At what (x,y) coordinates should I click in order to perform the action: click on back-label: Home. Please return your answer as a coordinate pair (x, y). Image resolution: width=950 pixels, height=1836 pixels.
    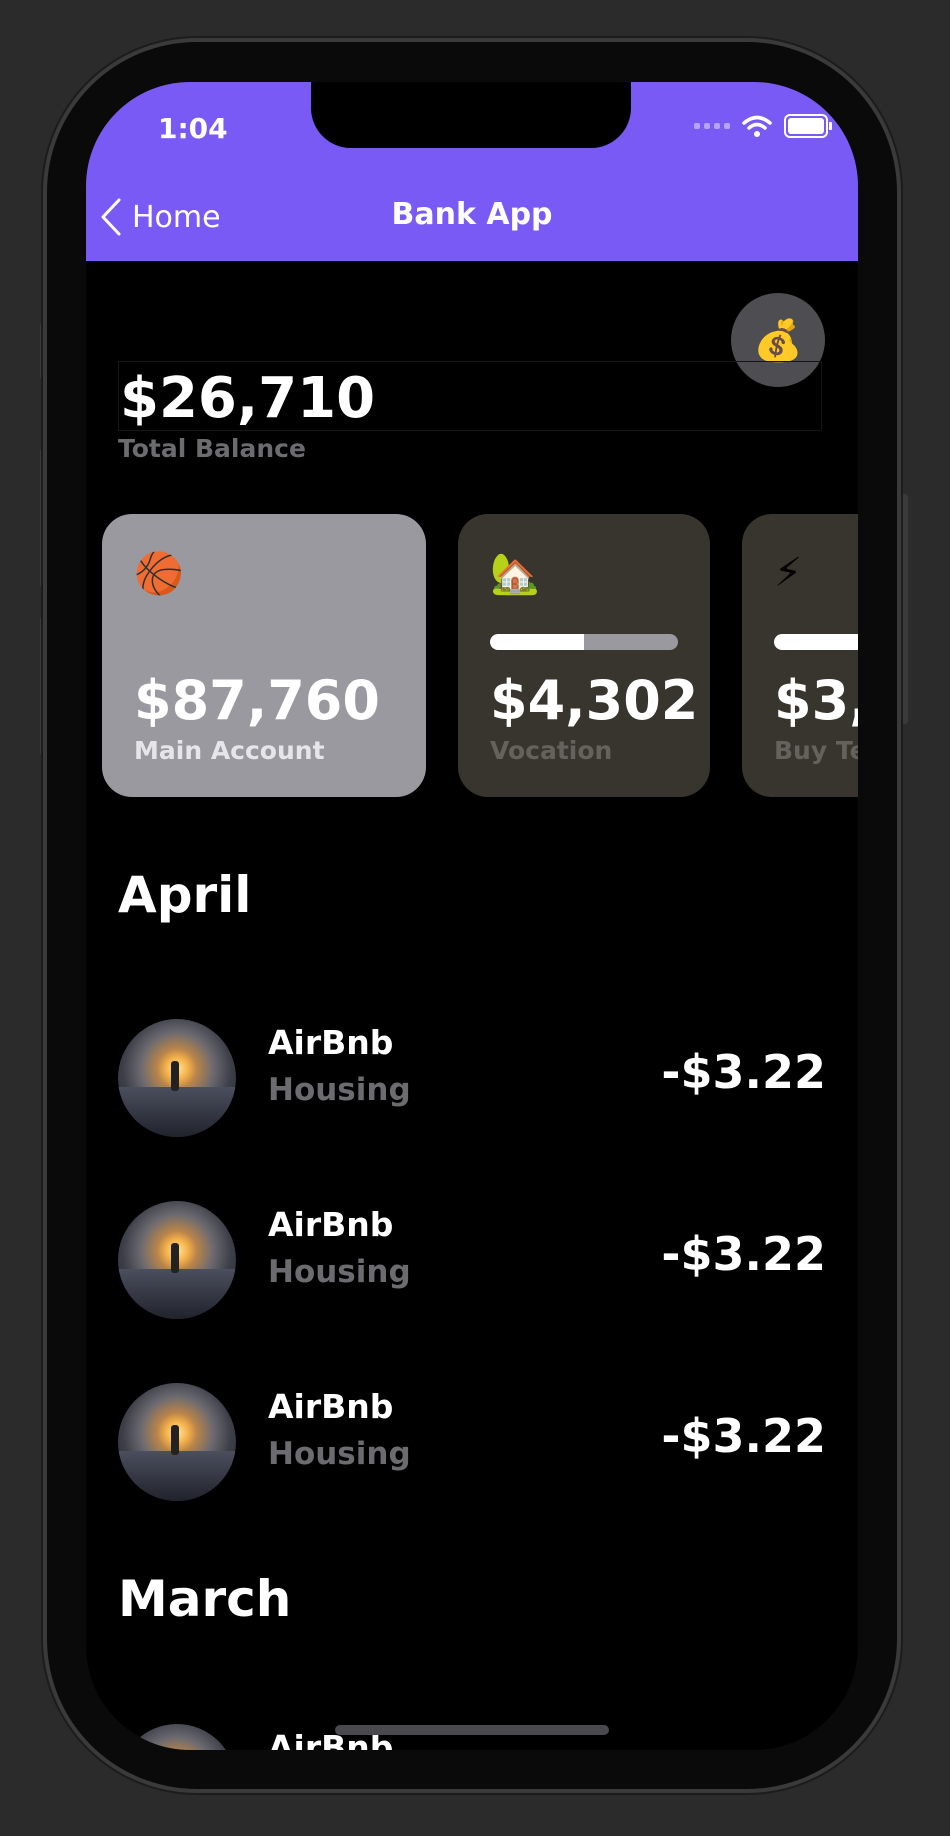
    Looking at the image, I should click on (176, 217).